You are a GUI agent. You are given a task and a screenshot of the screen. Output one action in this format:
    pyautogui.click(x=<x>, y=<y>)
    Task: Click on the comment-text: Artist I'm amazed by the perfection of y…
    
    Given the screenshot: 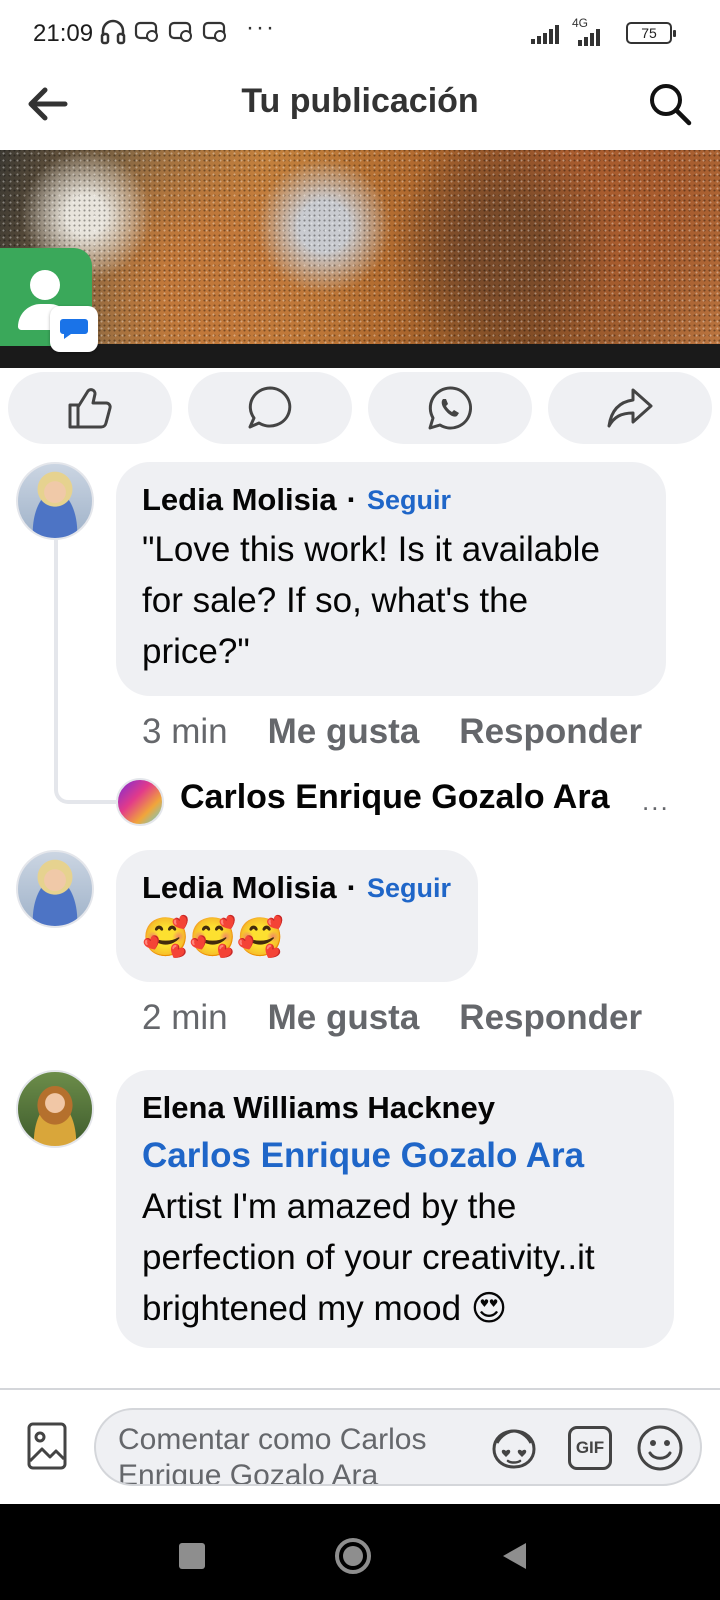 What is the action you would take?
    pyautogui.click(x=368, y=1257)
    